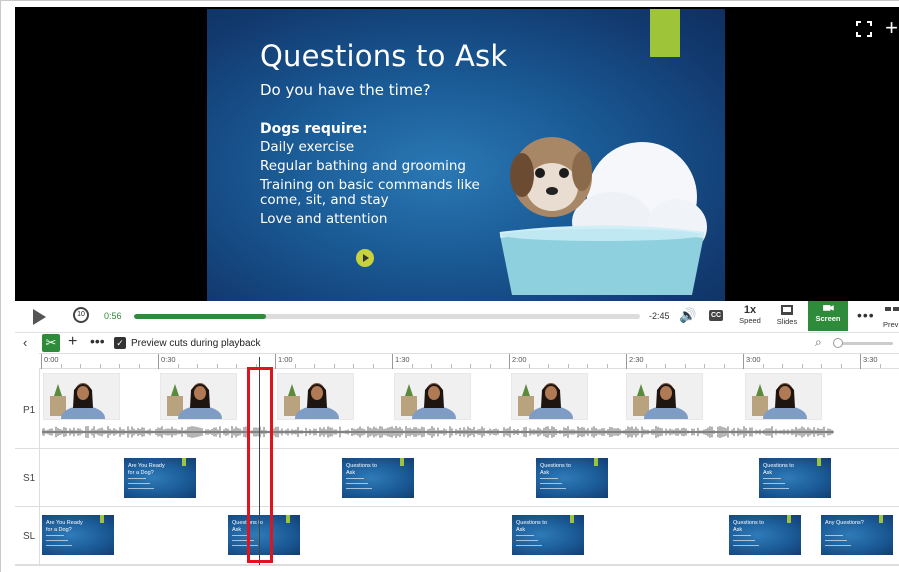 The height and width of the screenshot is (572, 899). What do you see at coordinates (469, 408) in the screenshot?
I see `p1-track-area` at bounding box center [469, 408].